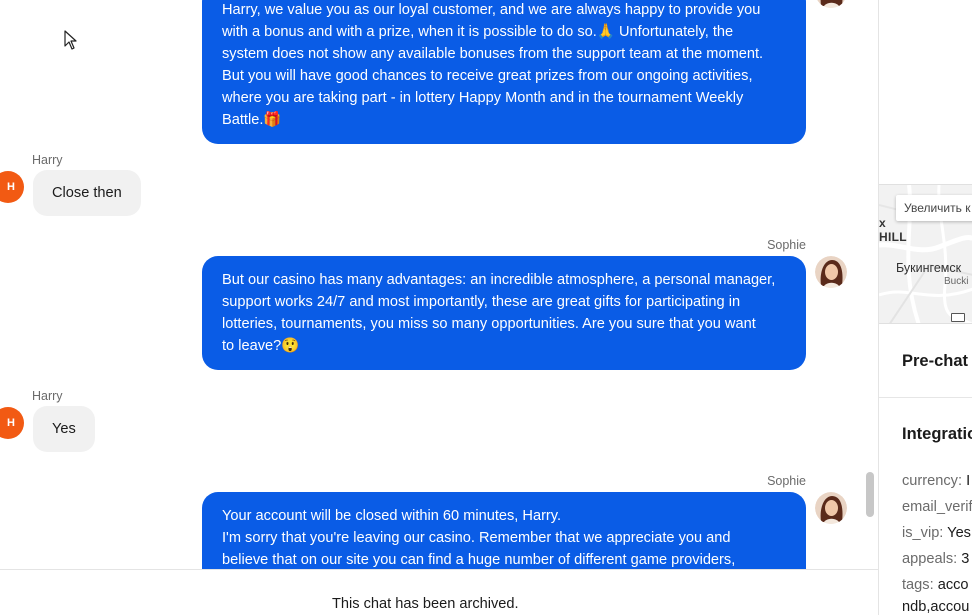  I want to click on field-key: email_verif, so click(937, 507).